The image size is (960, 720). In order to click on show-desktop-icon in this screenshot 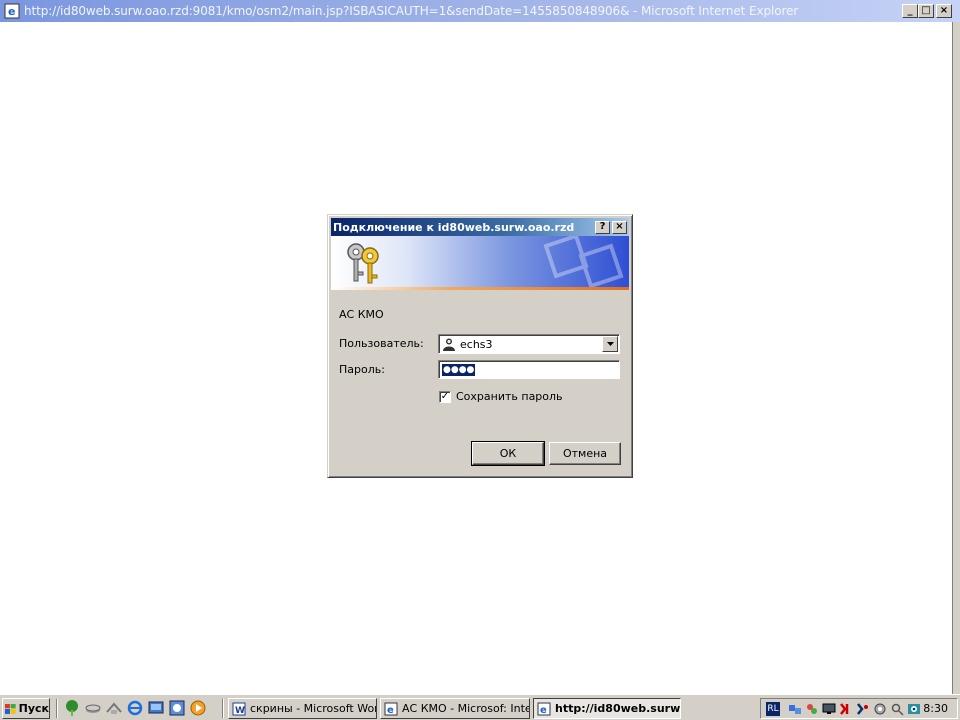, I will do `click(156, 708)`.